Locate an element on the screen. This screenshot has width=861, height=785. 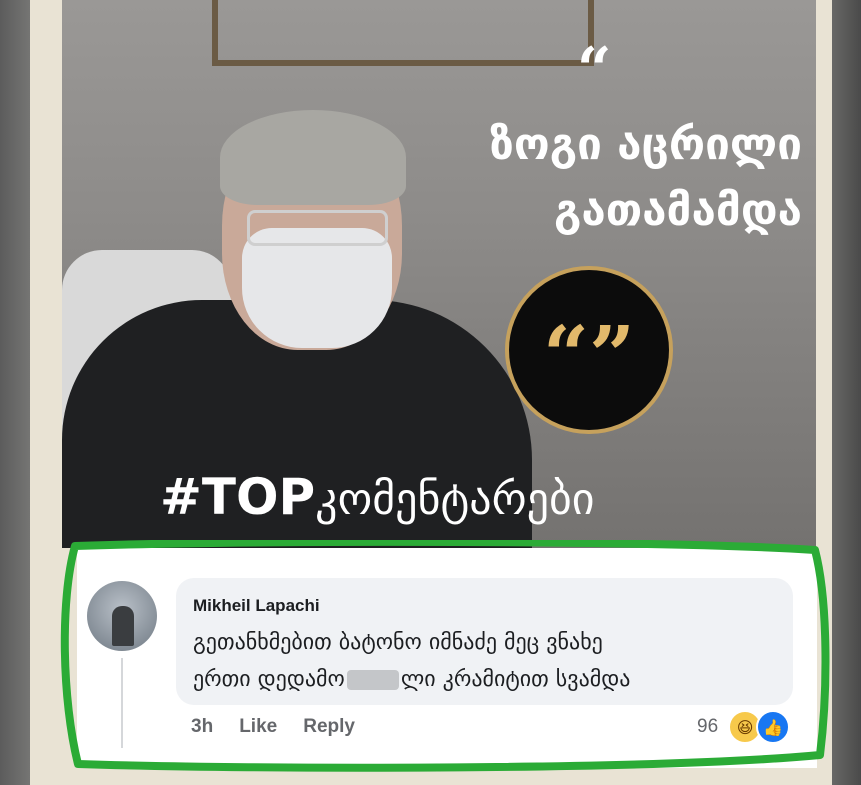
tag-word: კომენტარები is located at coordinates (455, 499).